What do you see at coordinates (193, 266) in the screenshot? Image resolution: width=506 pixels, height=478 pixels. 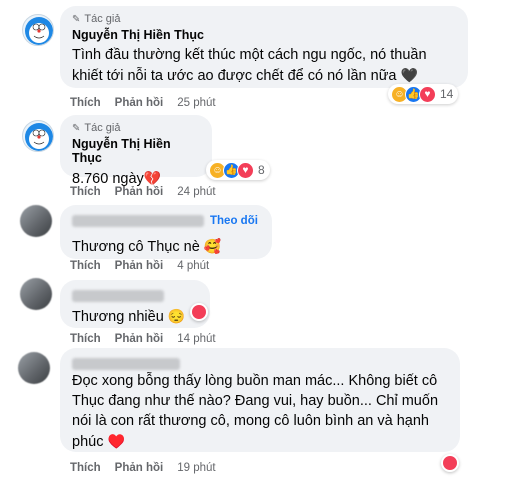 I see `timestamp: 4 phút` at bounding box center [193, 266].